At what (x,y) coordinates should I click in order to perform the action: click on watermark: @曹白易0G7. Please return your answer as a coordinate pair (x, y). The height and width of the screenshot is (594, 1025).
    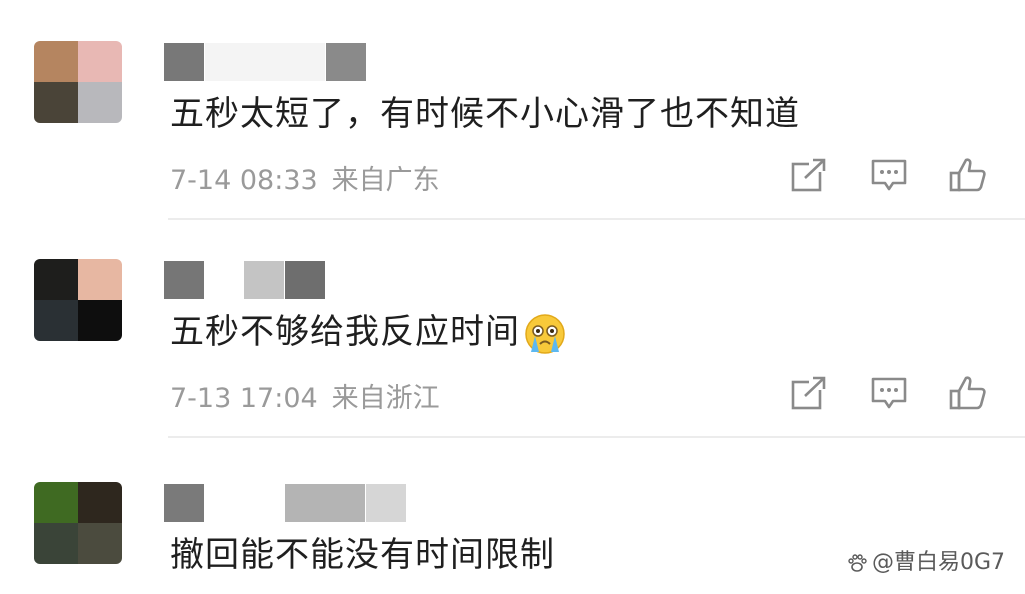
    Looking at the image, I should click on (925, 560).